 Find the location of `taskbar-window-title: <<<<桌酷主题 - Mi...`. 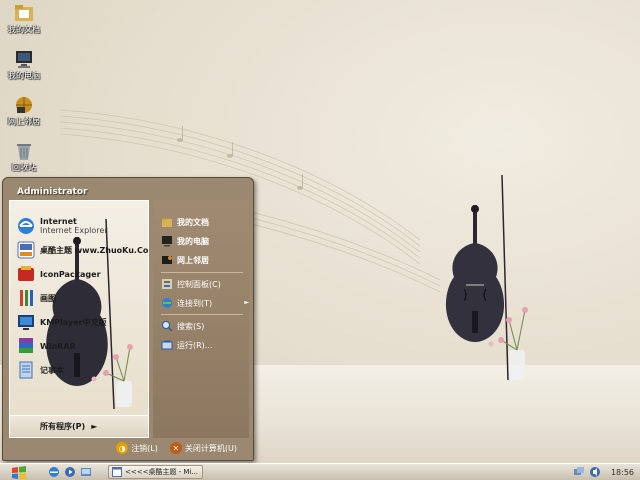

taskbar-window-title: <<<<桌酷主题 - Mi... is located at coordinates (162, 472).